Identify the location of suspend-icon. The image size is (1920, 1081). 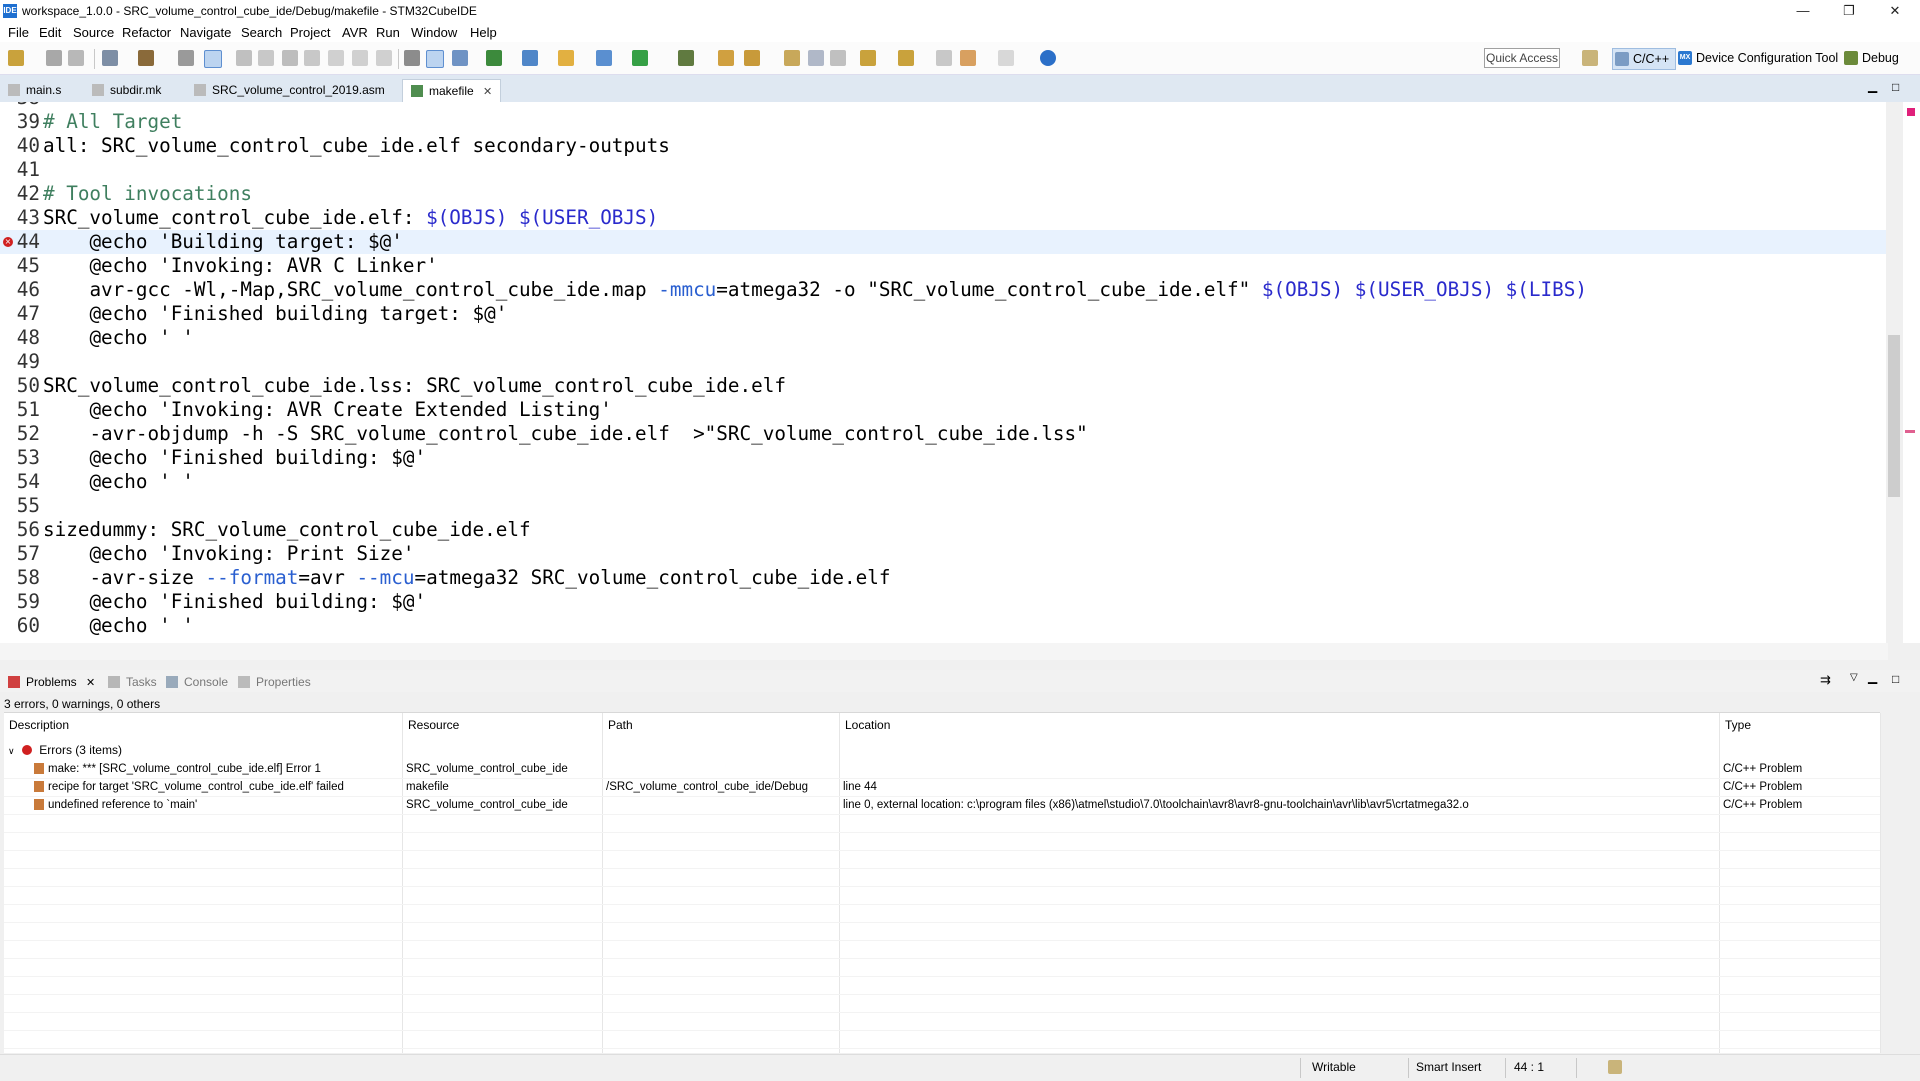
(266, 58).